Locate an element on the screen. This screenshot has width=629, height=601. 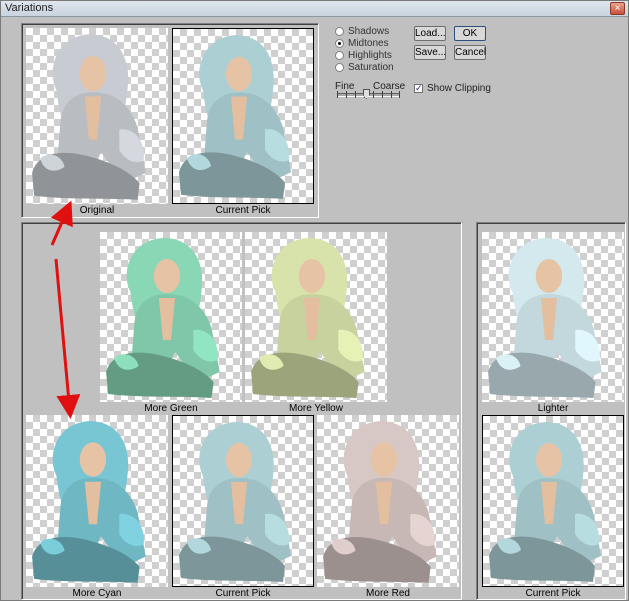
more-red-label: More Red is located at coordinates (388, 593).